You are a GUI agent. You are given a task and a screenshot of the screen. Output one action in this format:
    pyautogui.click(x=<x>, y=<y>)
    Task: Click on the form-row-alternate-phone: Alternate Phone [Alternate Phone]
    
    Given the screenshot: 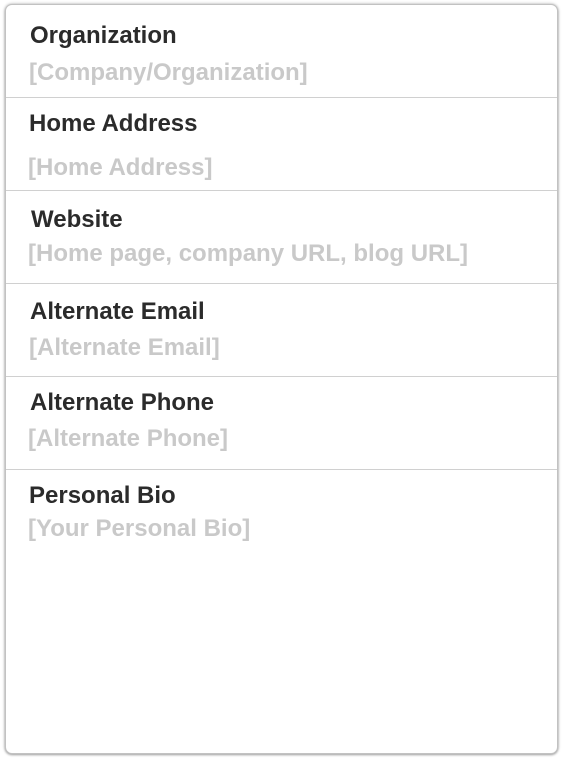 What is the action you would take?
    pyautogui.click(x=281, y=423)
    